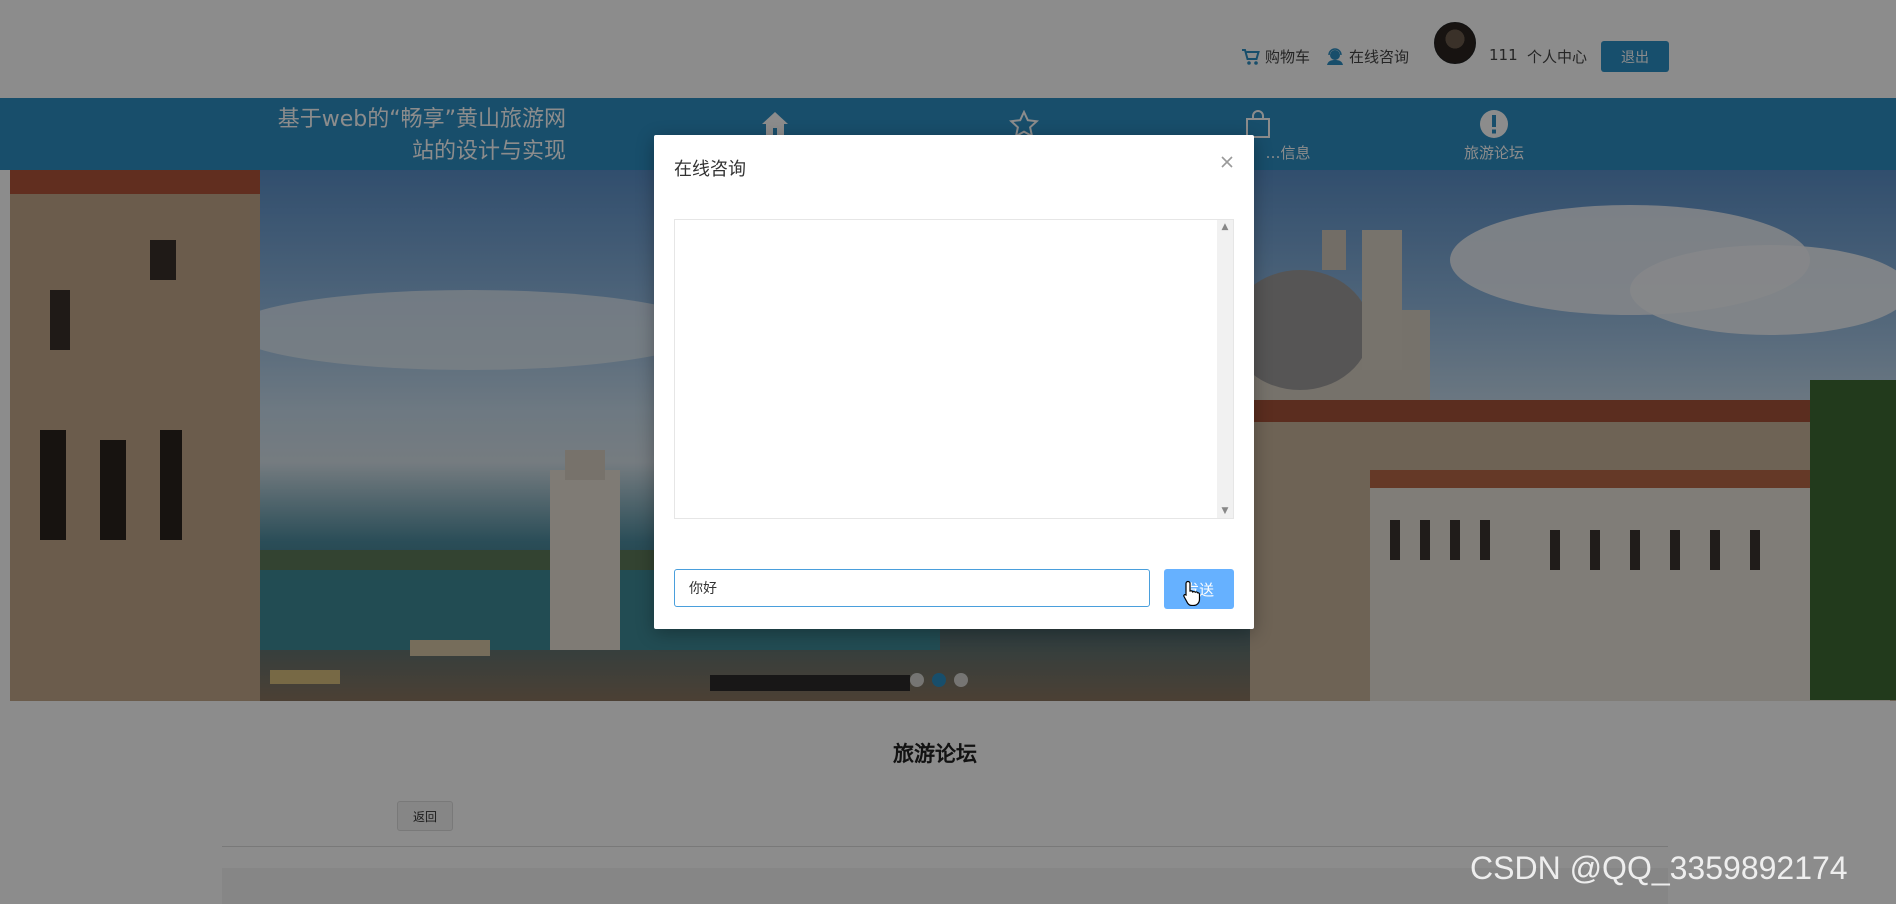 The height and width of the screenshot is (904, 1896). I want to click on chat-scrollbar: ▲ ▼, so click(1225, 369).